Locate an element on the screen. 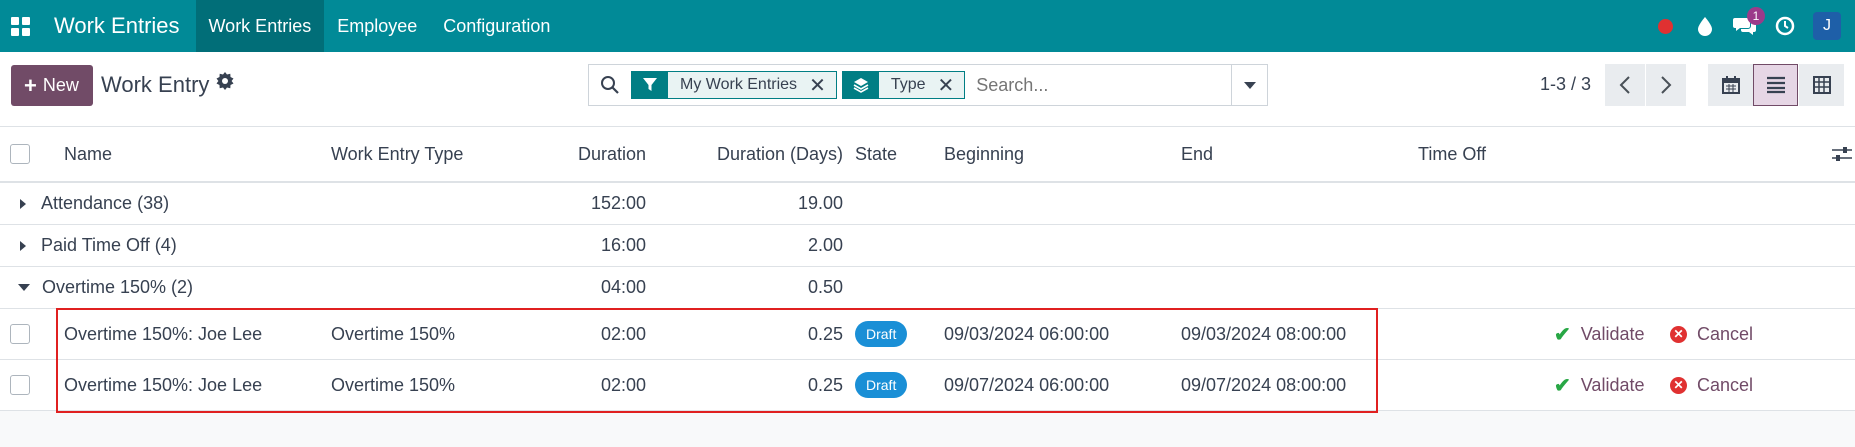  caret-down-icon is located at coordinates (24, 287).